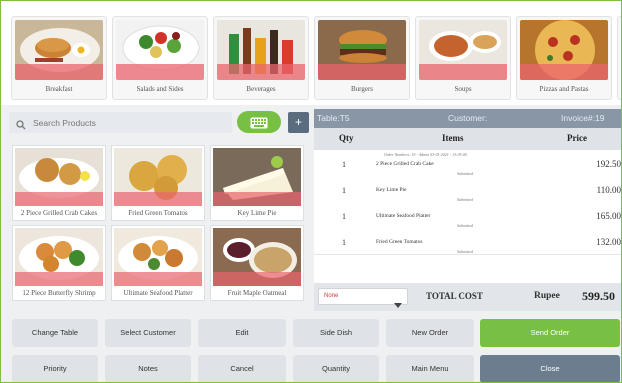  Describe the element at coordinates (160, 50) in the screenshot. I see `salad-plate-icon` at that location.